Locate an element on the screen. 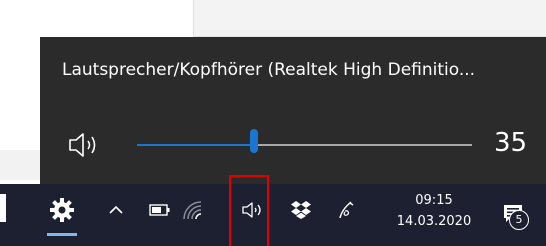 The image size is (546, 246). background-window-edge is located at coordinates (20, 165).